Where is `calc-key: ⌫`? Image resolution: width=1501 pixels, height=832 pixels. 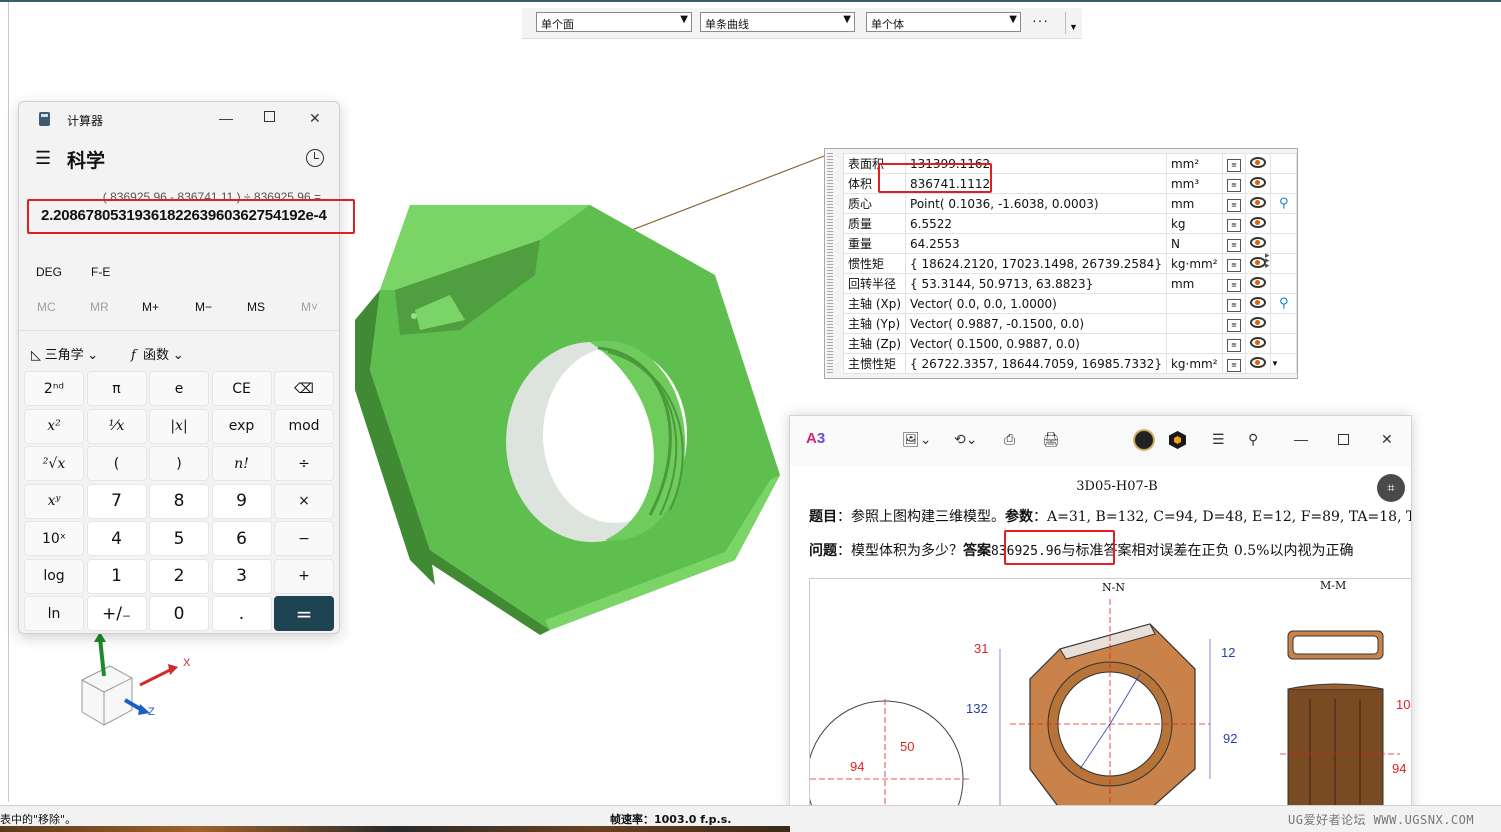
calc-key: ⌫ is located at coordinates (304, 388).